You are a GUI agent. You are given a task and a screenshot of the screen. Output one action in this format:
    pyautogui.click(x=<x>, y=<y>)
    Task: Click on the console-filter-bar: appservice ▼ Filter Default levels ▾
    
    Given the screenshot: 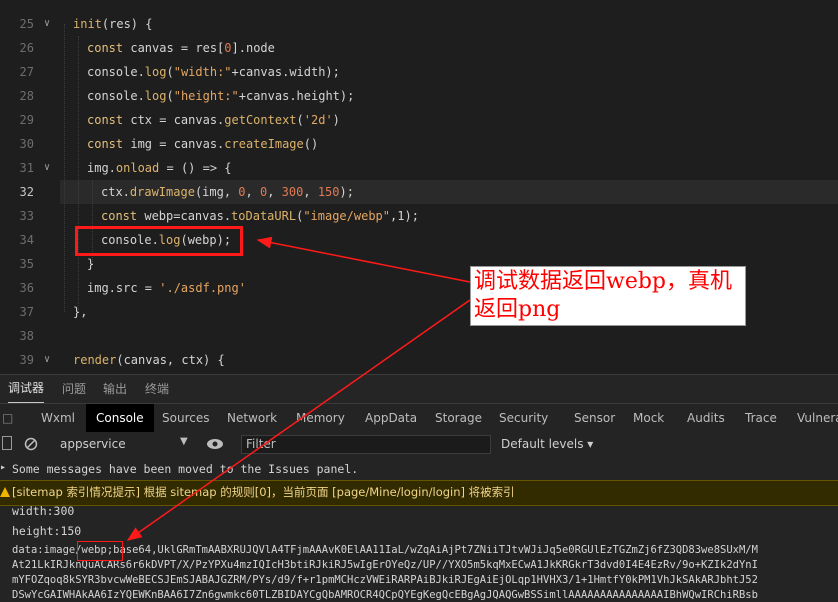 What is the action you would take?
    pyautogui.click(x=419, y=445)
    